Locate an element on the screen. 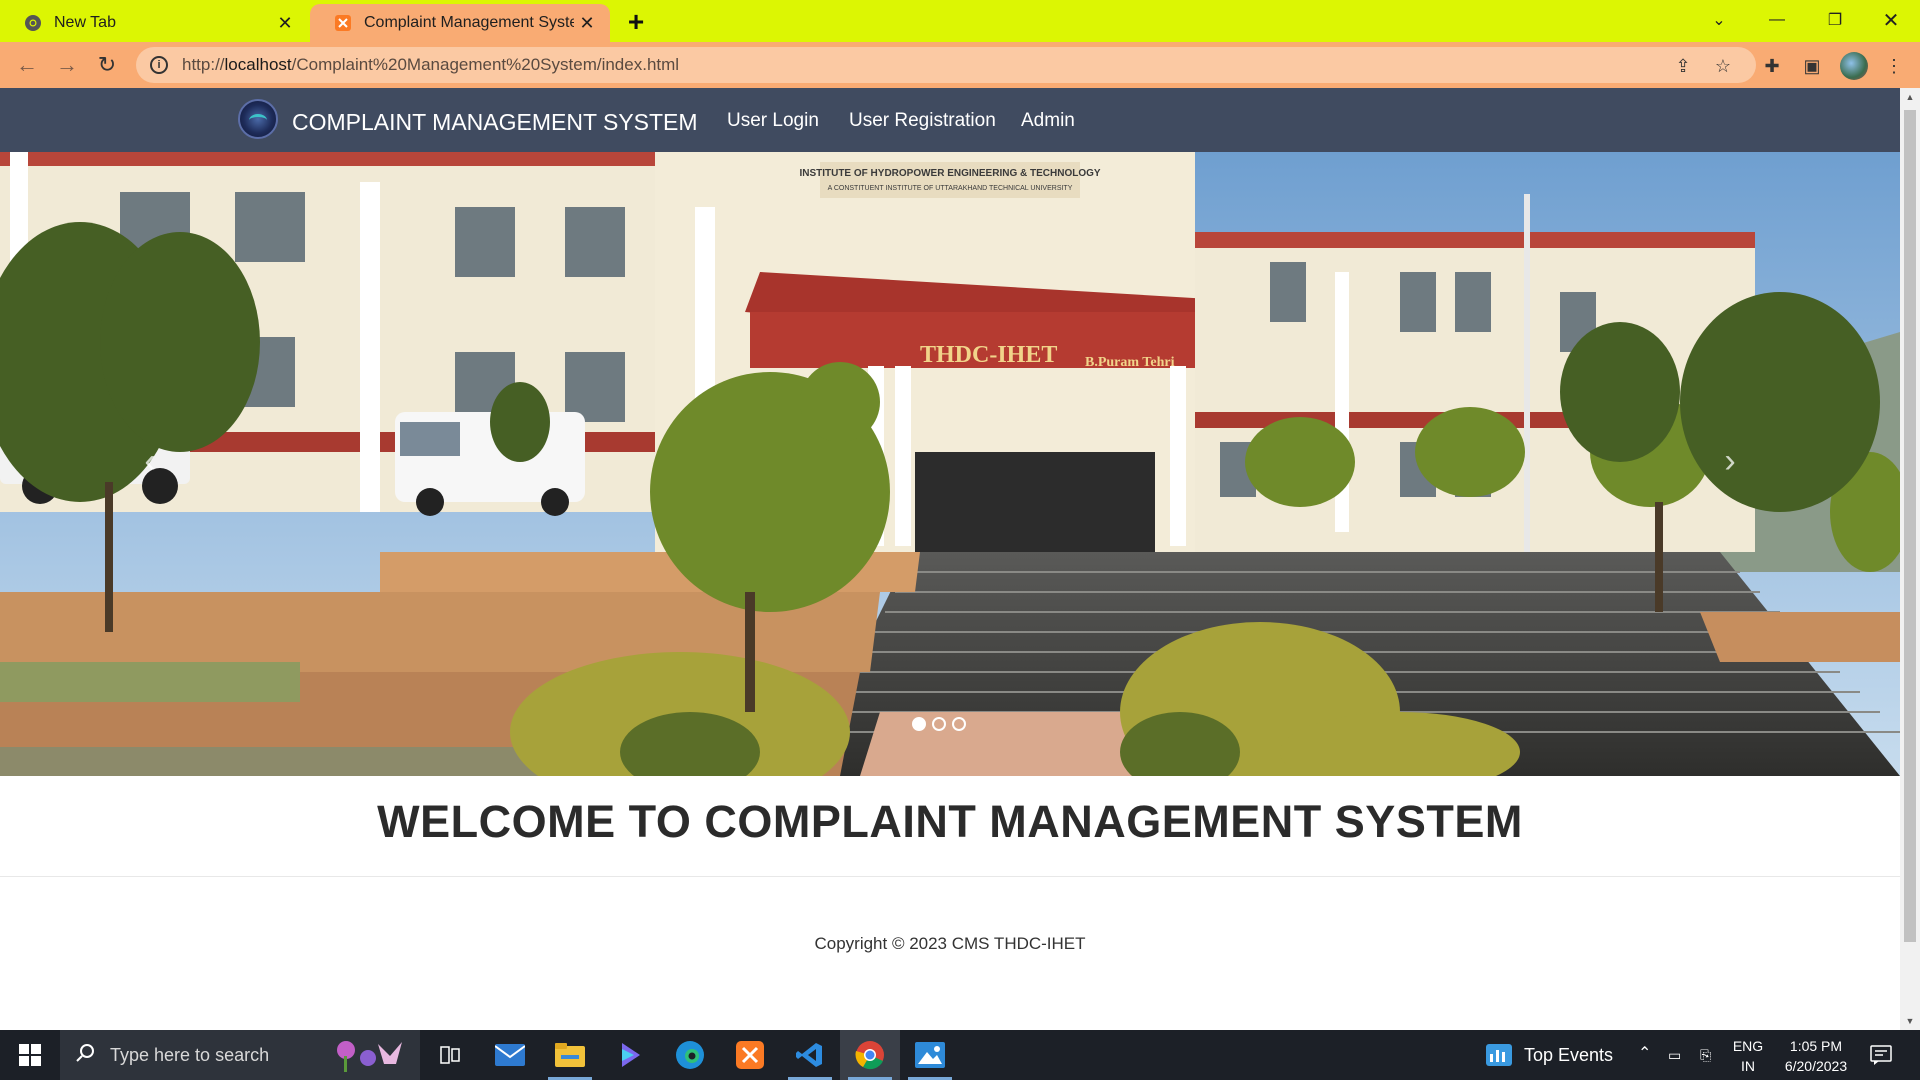 The image size is (1920, 1080). nav-admin: Admin is located at coordinates (1048, 121).